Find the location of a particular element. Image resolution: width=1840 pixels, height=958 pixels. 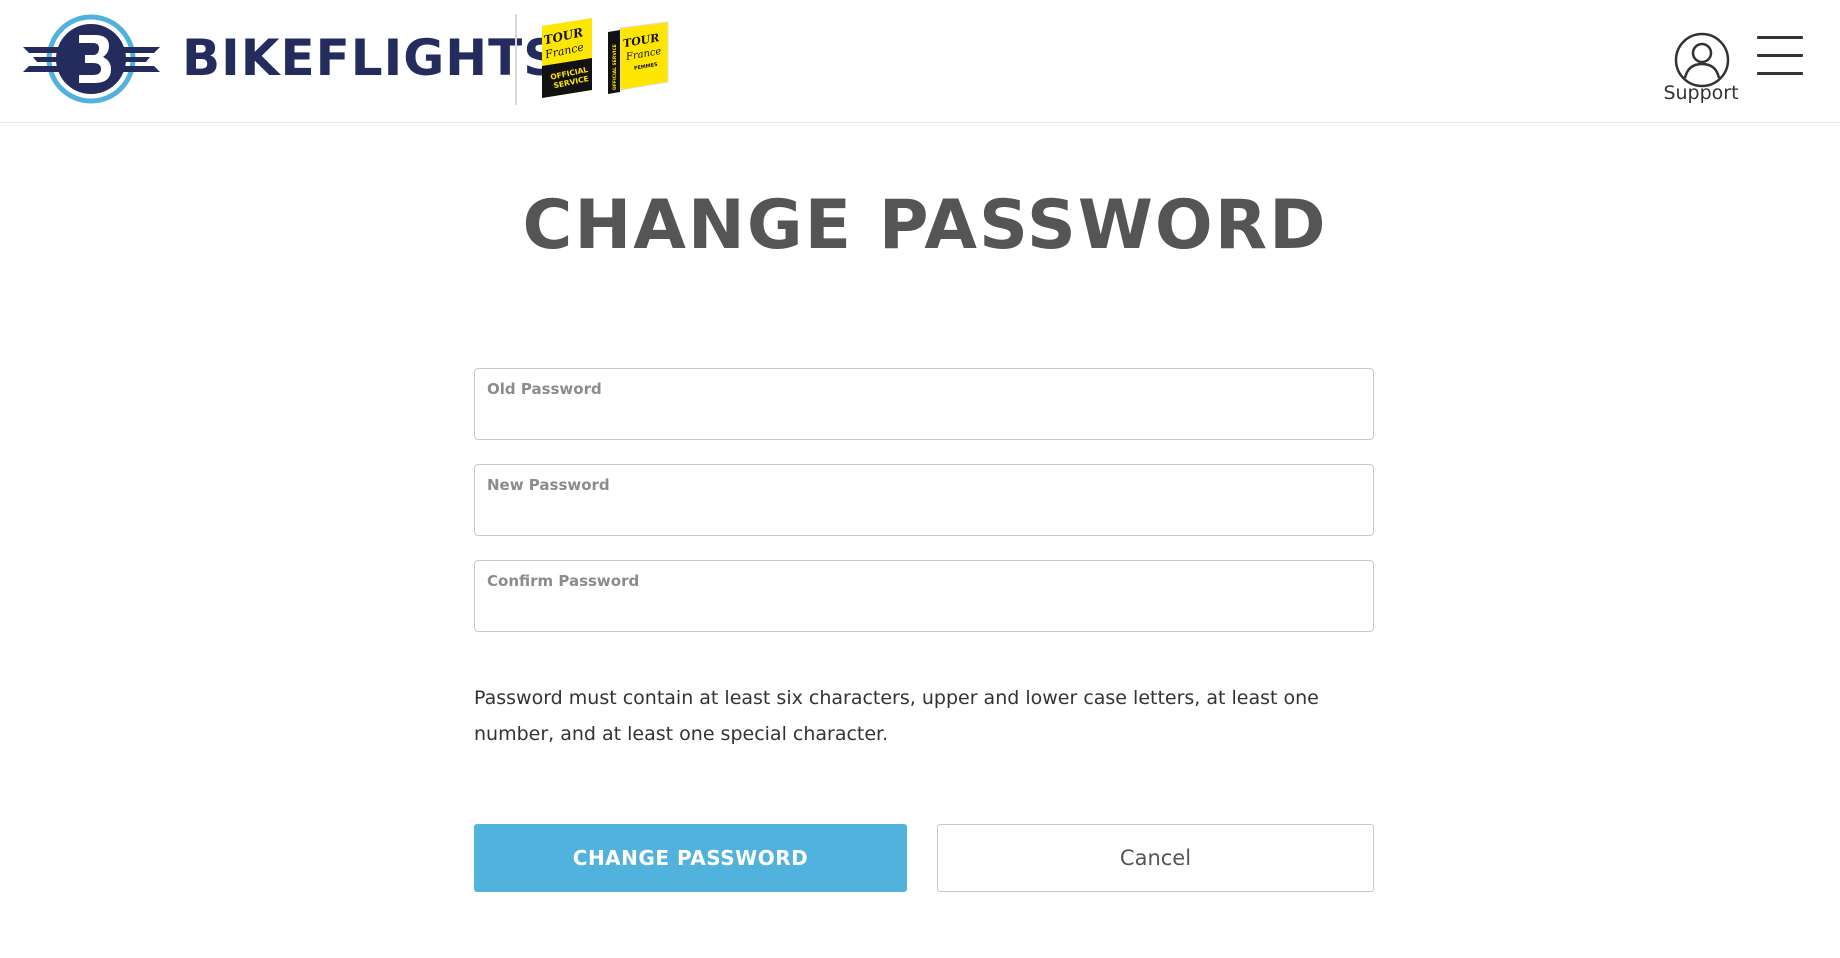

change-password-button: CHANGE PASSWORD is located at coordinates (690, 858).